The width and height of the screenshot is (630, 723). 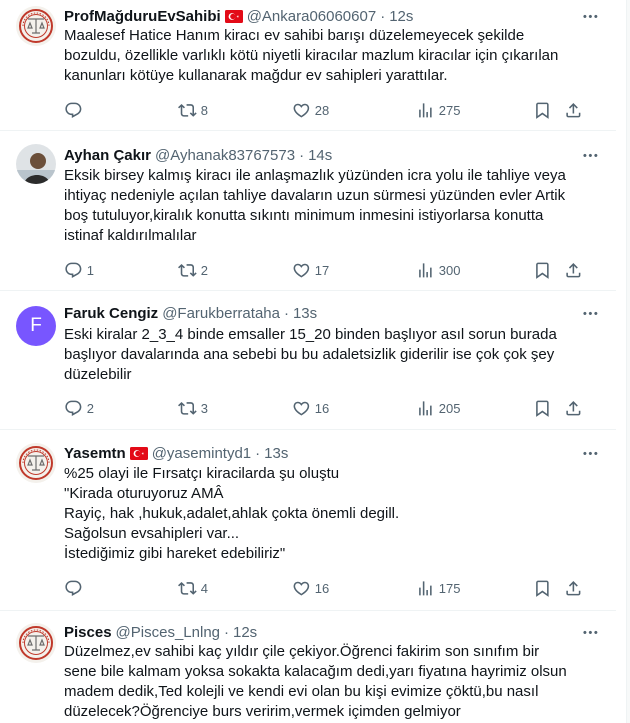 What do you see at coordinates (204, 588) in the screenshot?
I see `retweet-count: 4` at bounding box center [204, 588].